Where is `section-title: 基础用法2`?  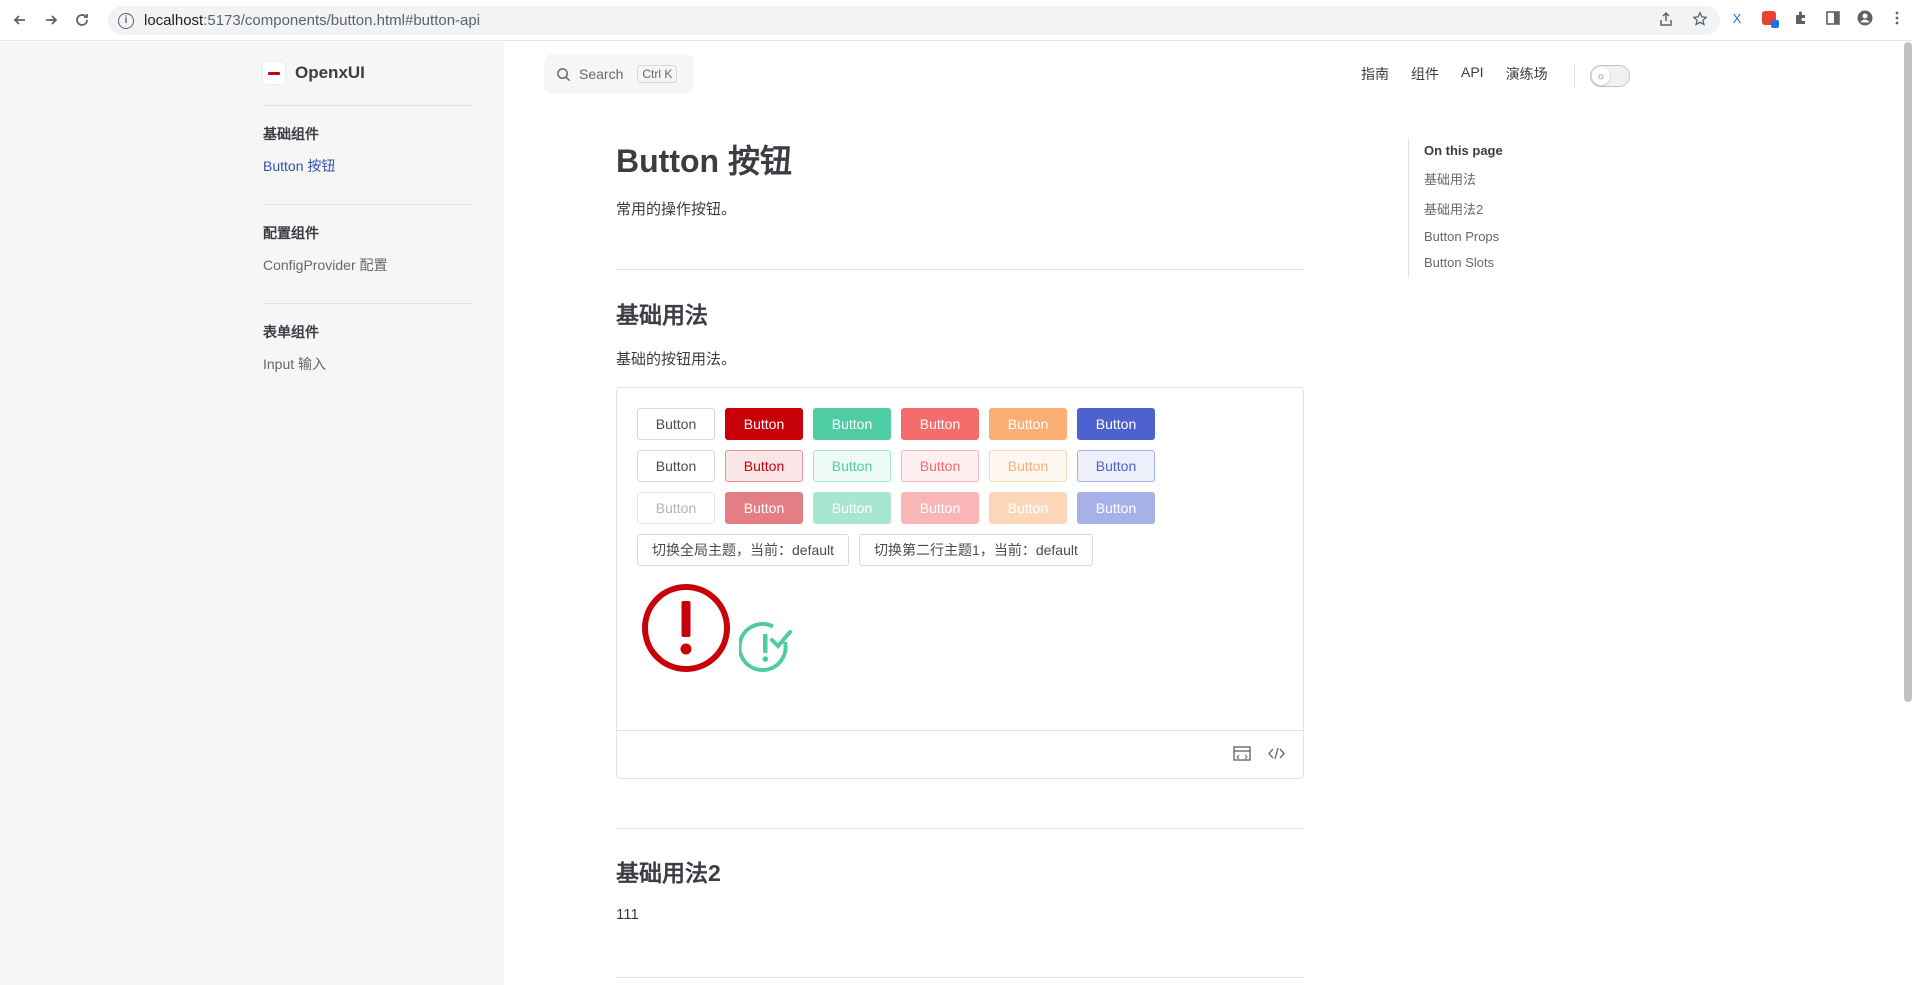
section-title: 基础用法2 is located at coordinates (668, 873).